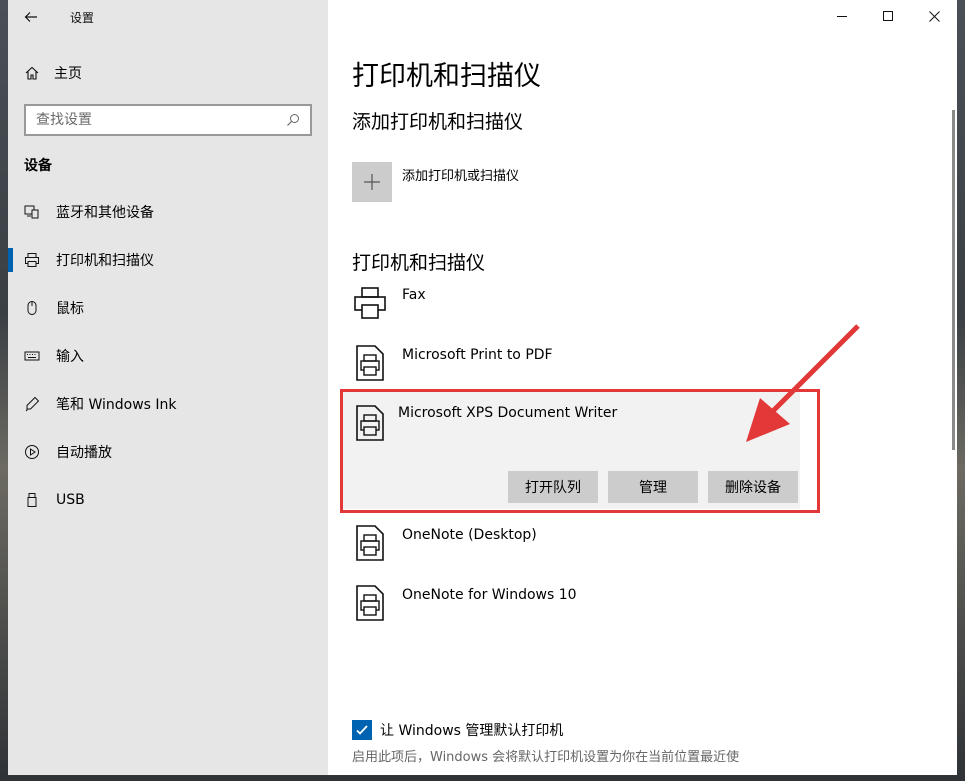  What do you see at coordinates (576, 363) in the screenshot?
I see `device-item-print-to-pdf: Microsoft Print to PDF` at bounding box center [576, 363].